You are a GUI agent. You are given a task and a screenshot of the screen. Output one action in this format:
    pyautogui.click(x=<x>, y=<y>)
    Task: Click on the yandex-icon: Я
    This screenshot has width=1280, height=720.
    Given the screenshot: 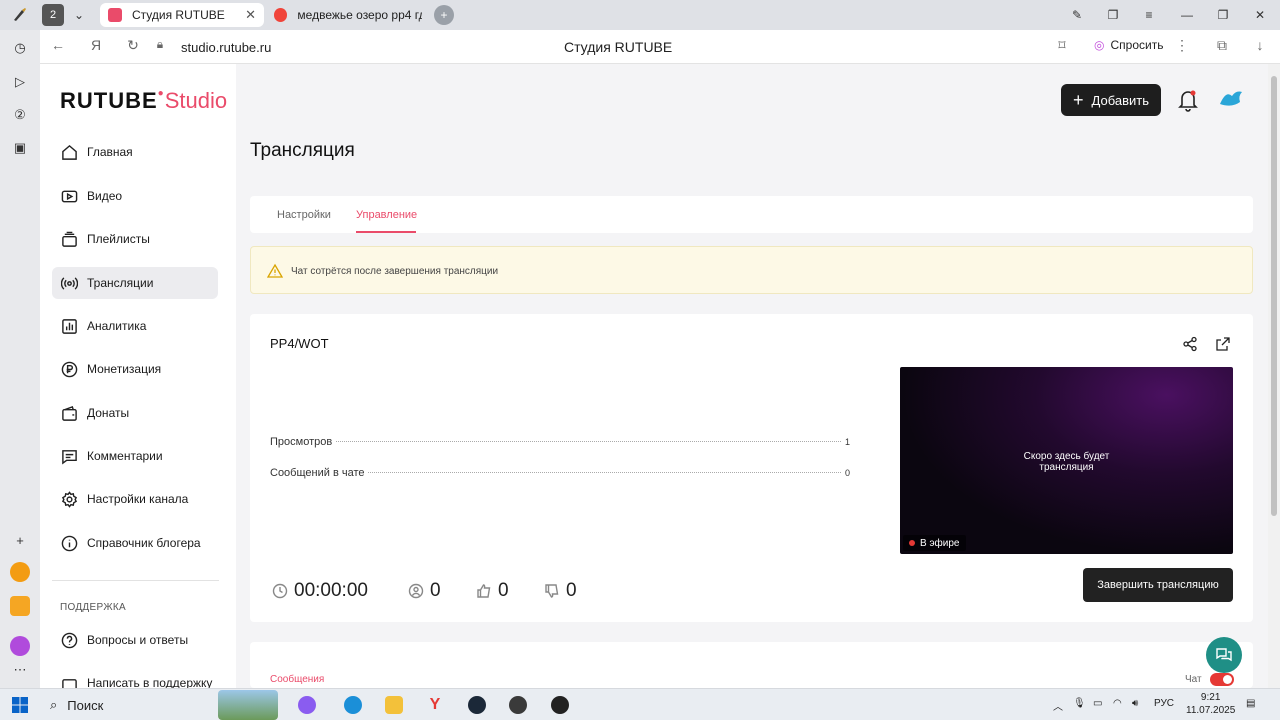 What is the action you would take?
    pyautogui.click(x=96, y=45)
    